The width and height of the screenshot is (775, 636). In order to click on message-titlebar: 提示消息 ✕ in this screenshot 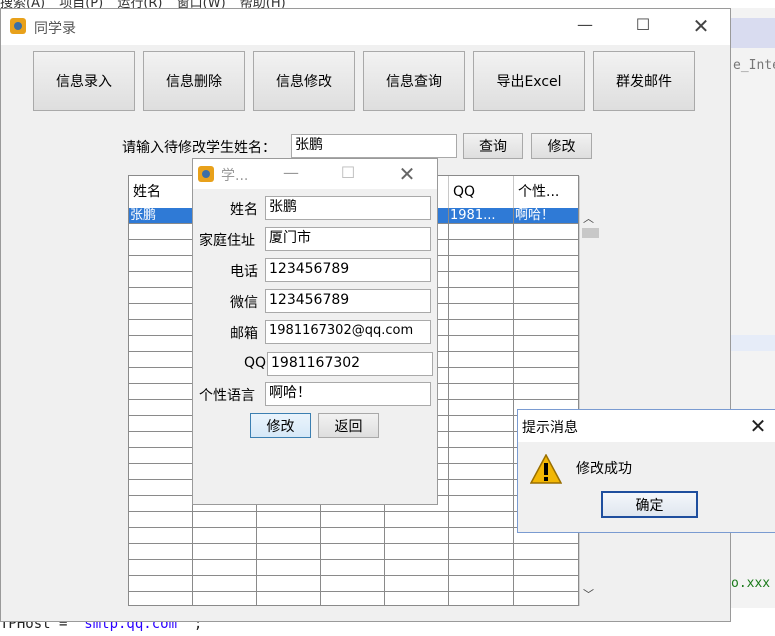, I will do `click(646, 426)`.